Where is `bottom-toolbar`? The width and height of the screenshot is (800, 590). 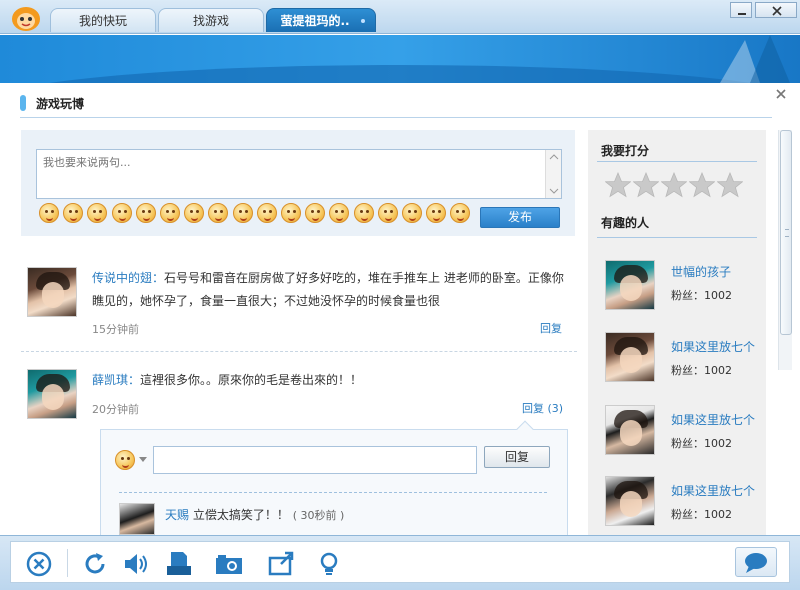
bottom-toolbar is located at coordinates (400, 562).